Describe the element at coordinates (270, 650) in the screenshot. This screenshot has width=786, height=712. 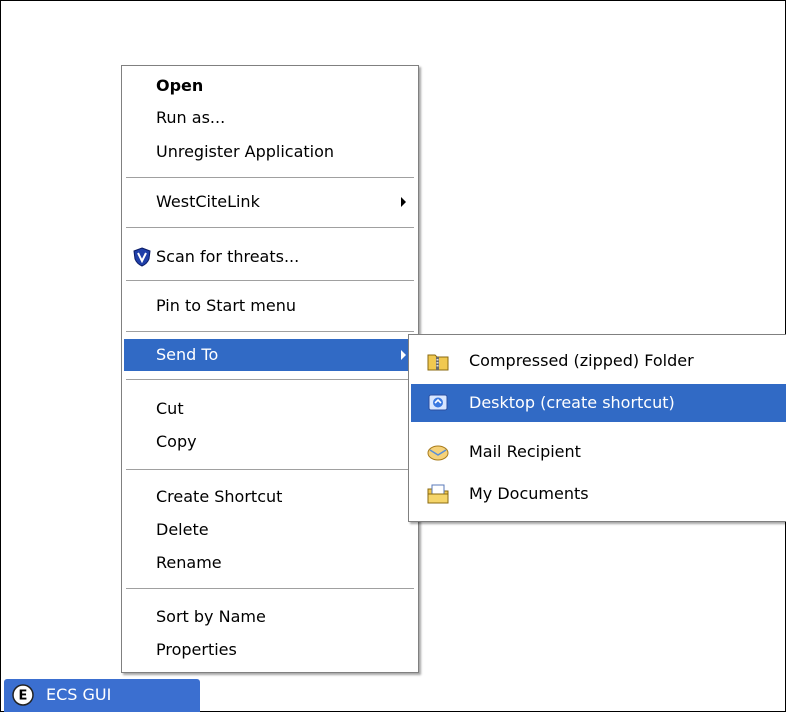
I see `menu-item-properties: Properties` at that location.